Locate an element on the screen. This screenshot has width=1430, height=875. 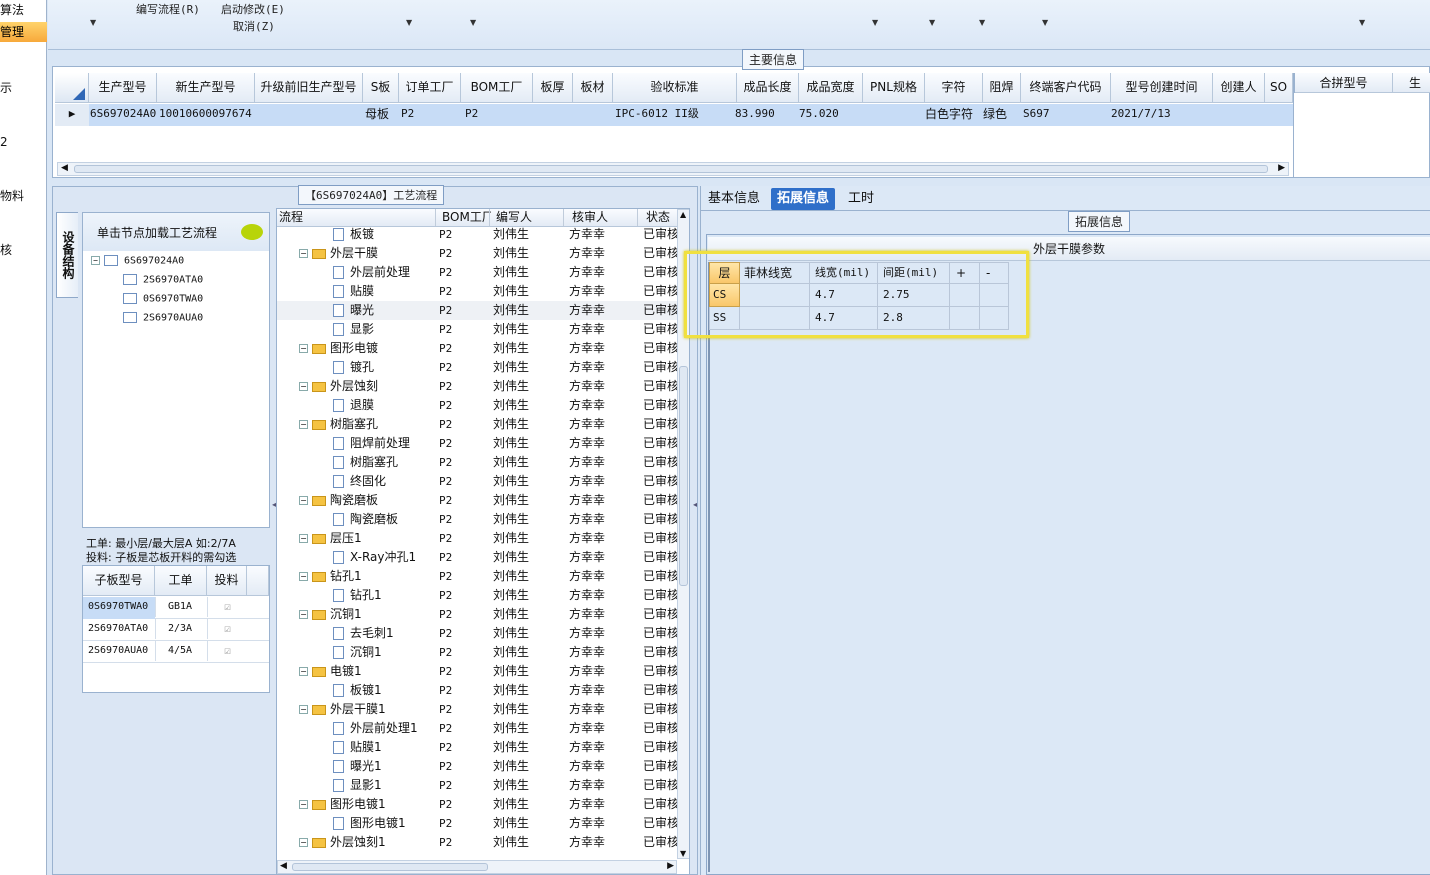
tree-node: − 电镀1 is located at coordinates (366, 671).